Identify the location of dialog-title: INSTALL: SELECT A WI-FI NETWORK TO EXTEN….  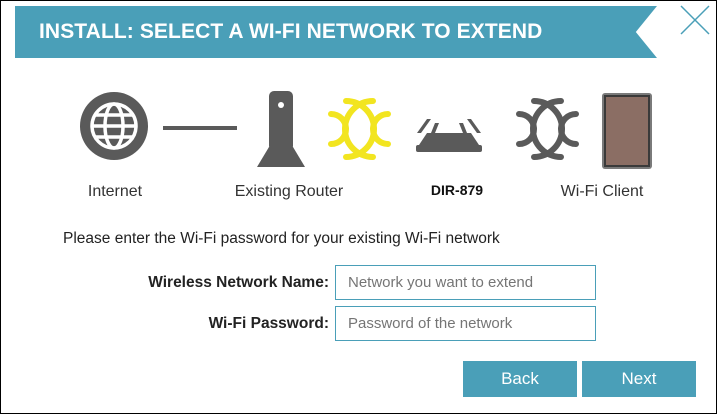
(291, 31).